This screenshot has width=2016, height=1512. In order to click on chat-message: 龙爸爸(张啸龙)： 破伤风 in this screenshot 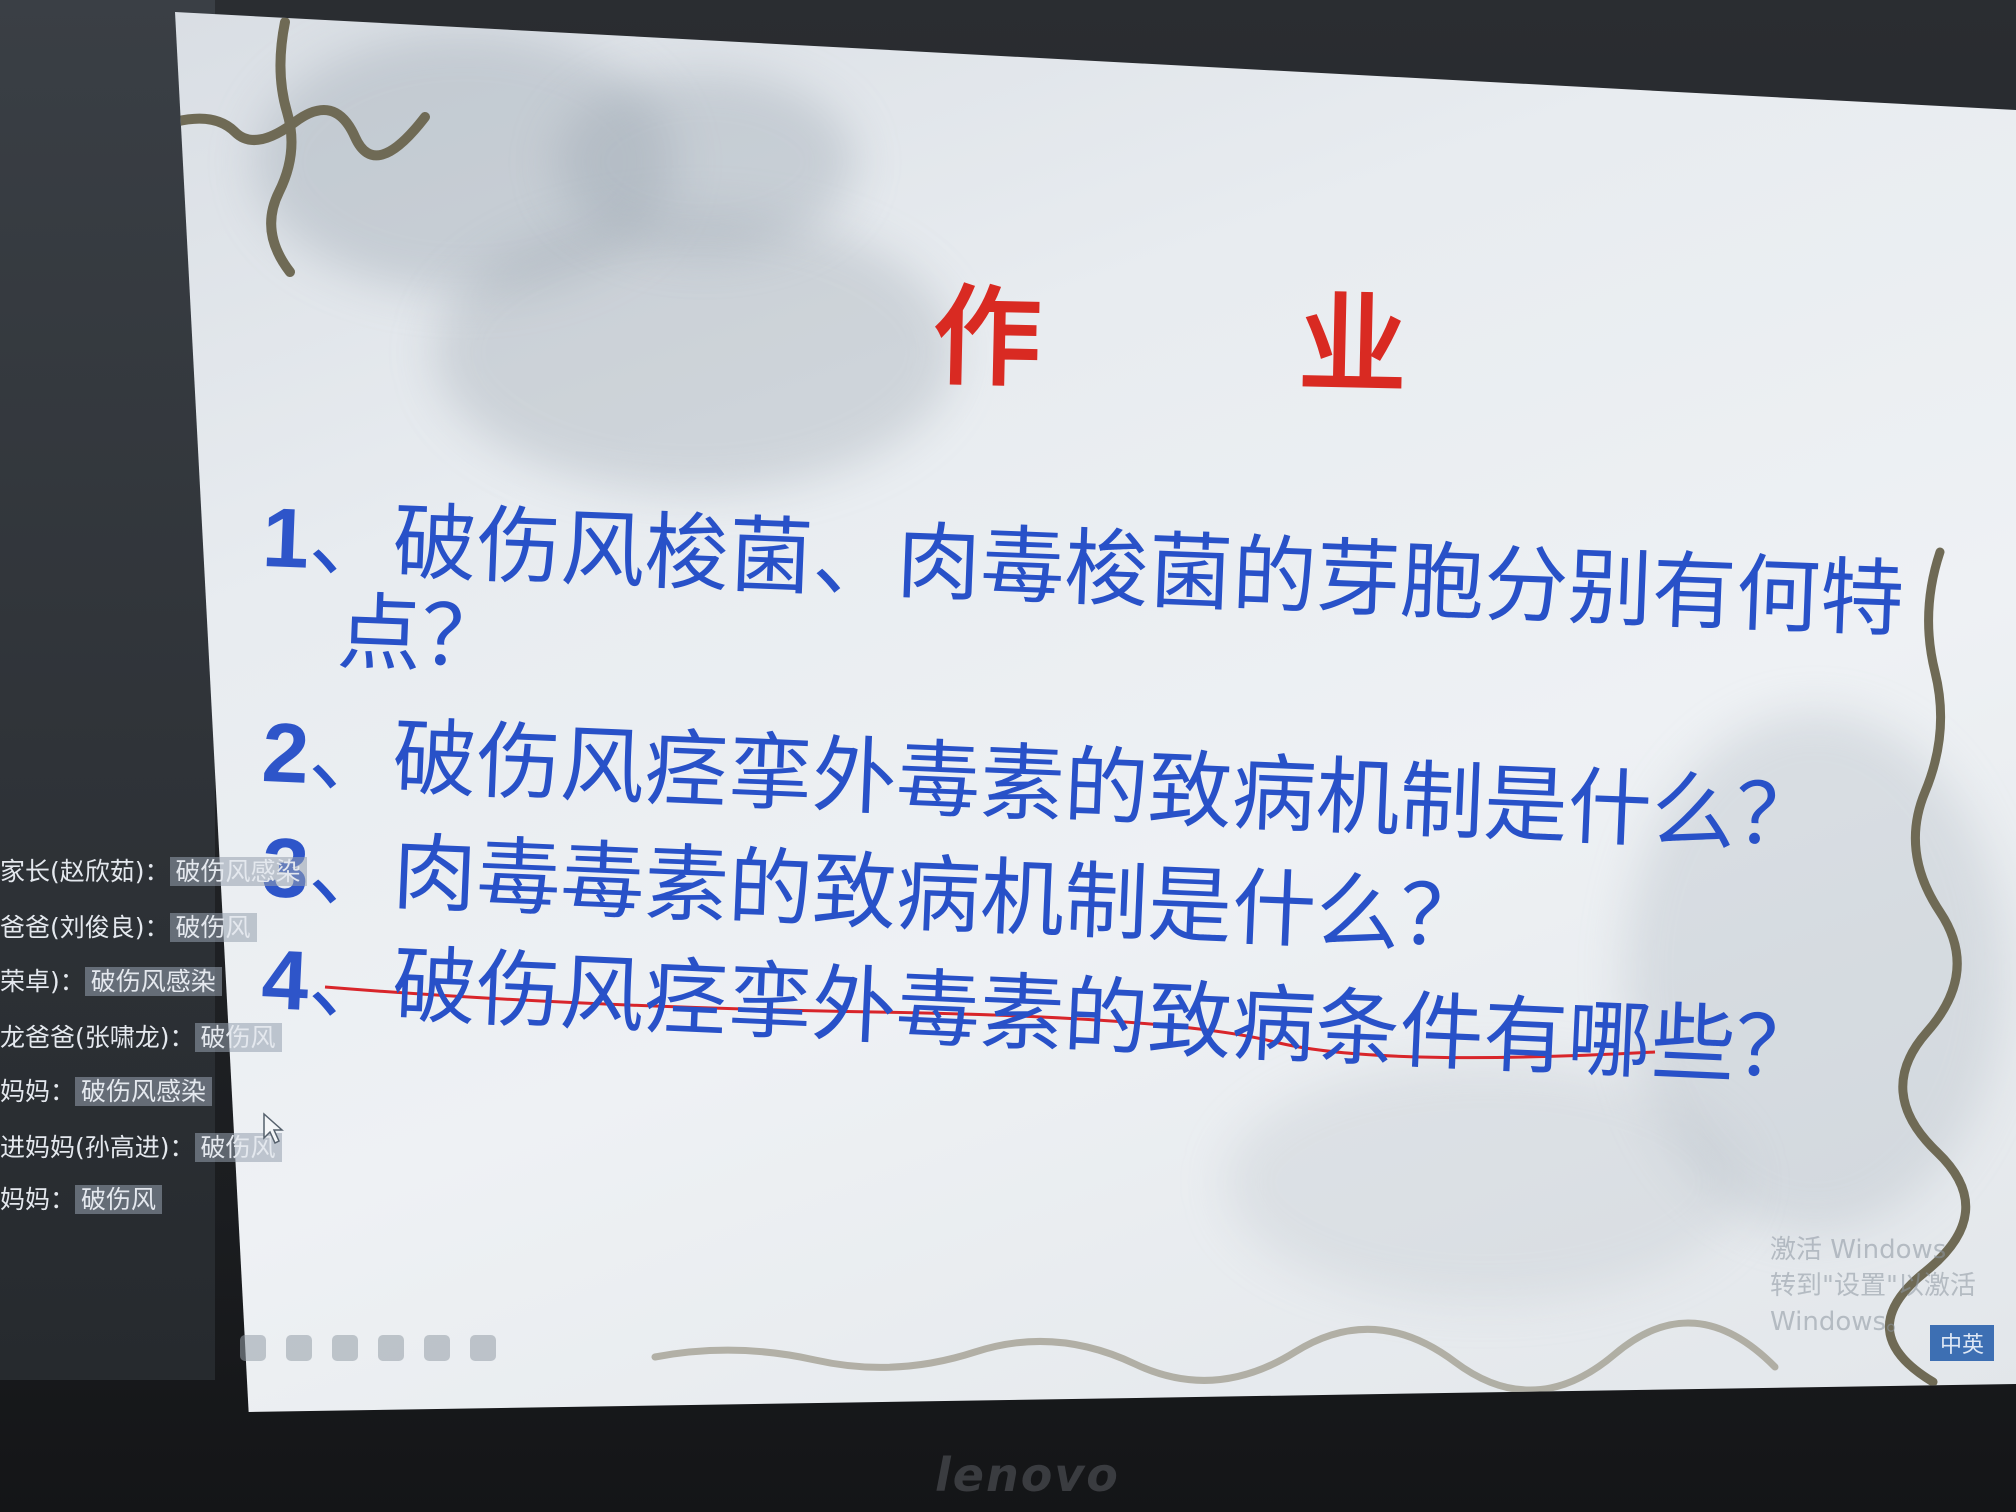, I will do `click(141, 1038)`.